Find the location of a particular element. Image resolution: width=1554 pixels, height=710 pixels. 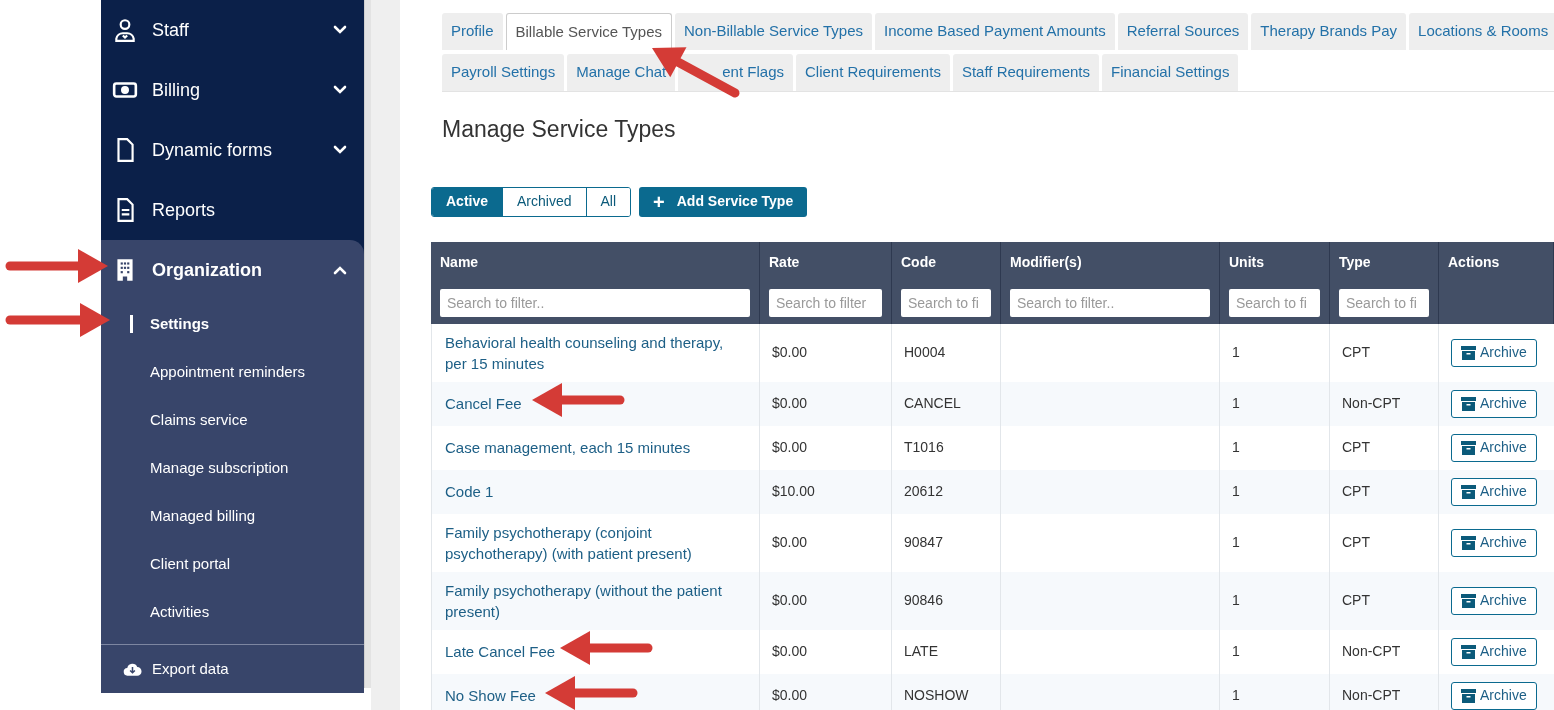

nav-subitem: Claims service is located at coordinates (232, 420).